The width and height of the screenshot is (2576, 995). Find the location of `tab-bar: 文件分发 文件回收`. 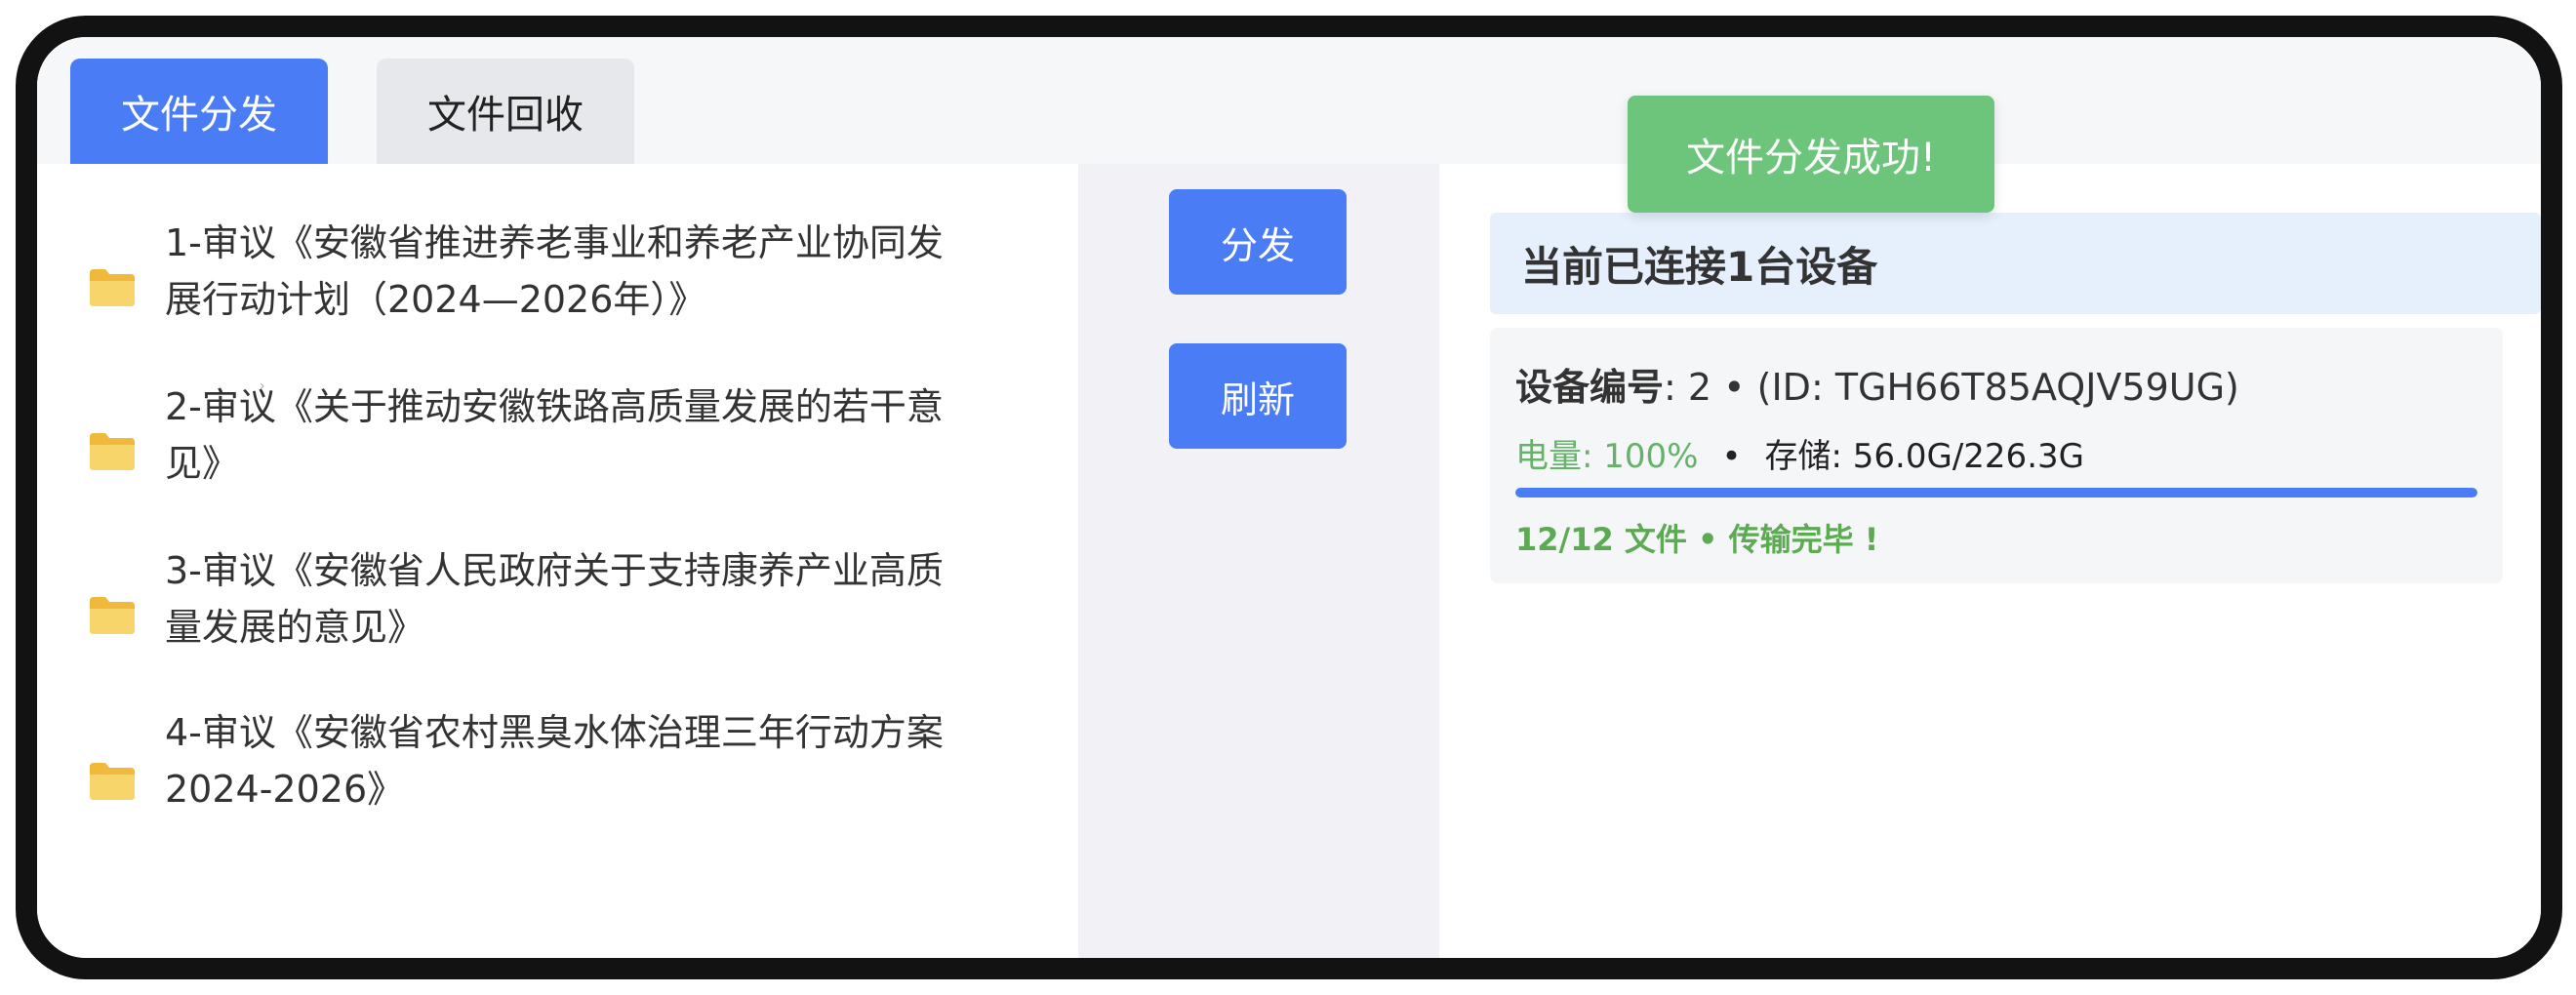

tab-bar: 文件分发 文件回收 is located at coordinates (1289, 100).